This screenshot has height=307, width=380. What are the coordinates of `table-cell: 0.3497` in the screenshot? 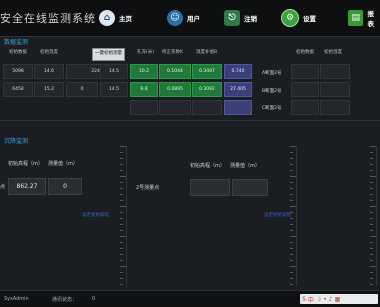 It's located at (207, 71).